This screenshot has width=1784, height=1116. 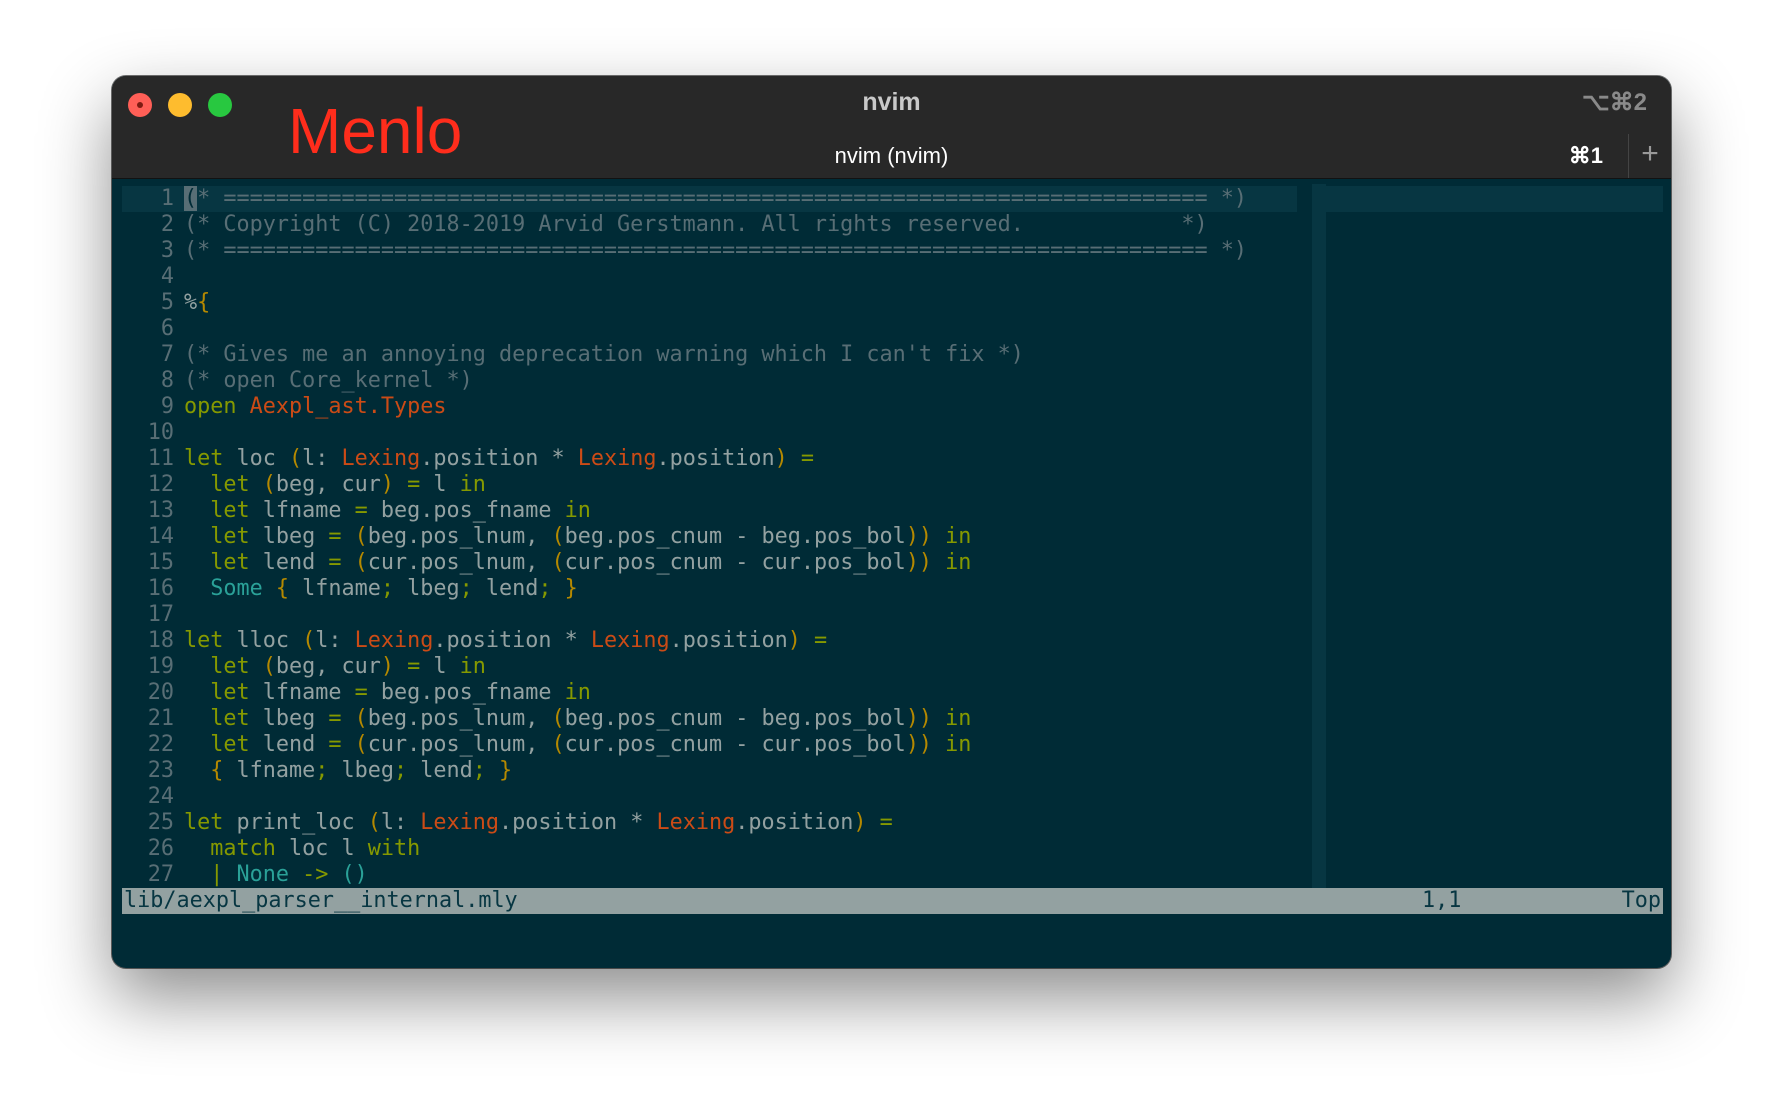 What do you see at coordinates (276, 770) in the screenshot?
I see `code-token: lfname` at bounding box center [276, 770].